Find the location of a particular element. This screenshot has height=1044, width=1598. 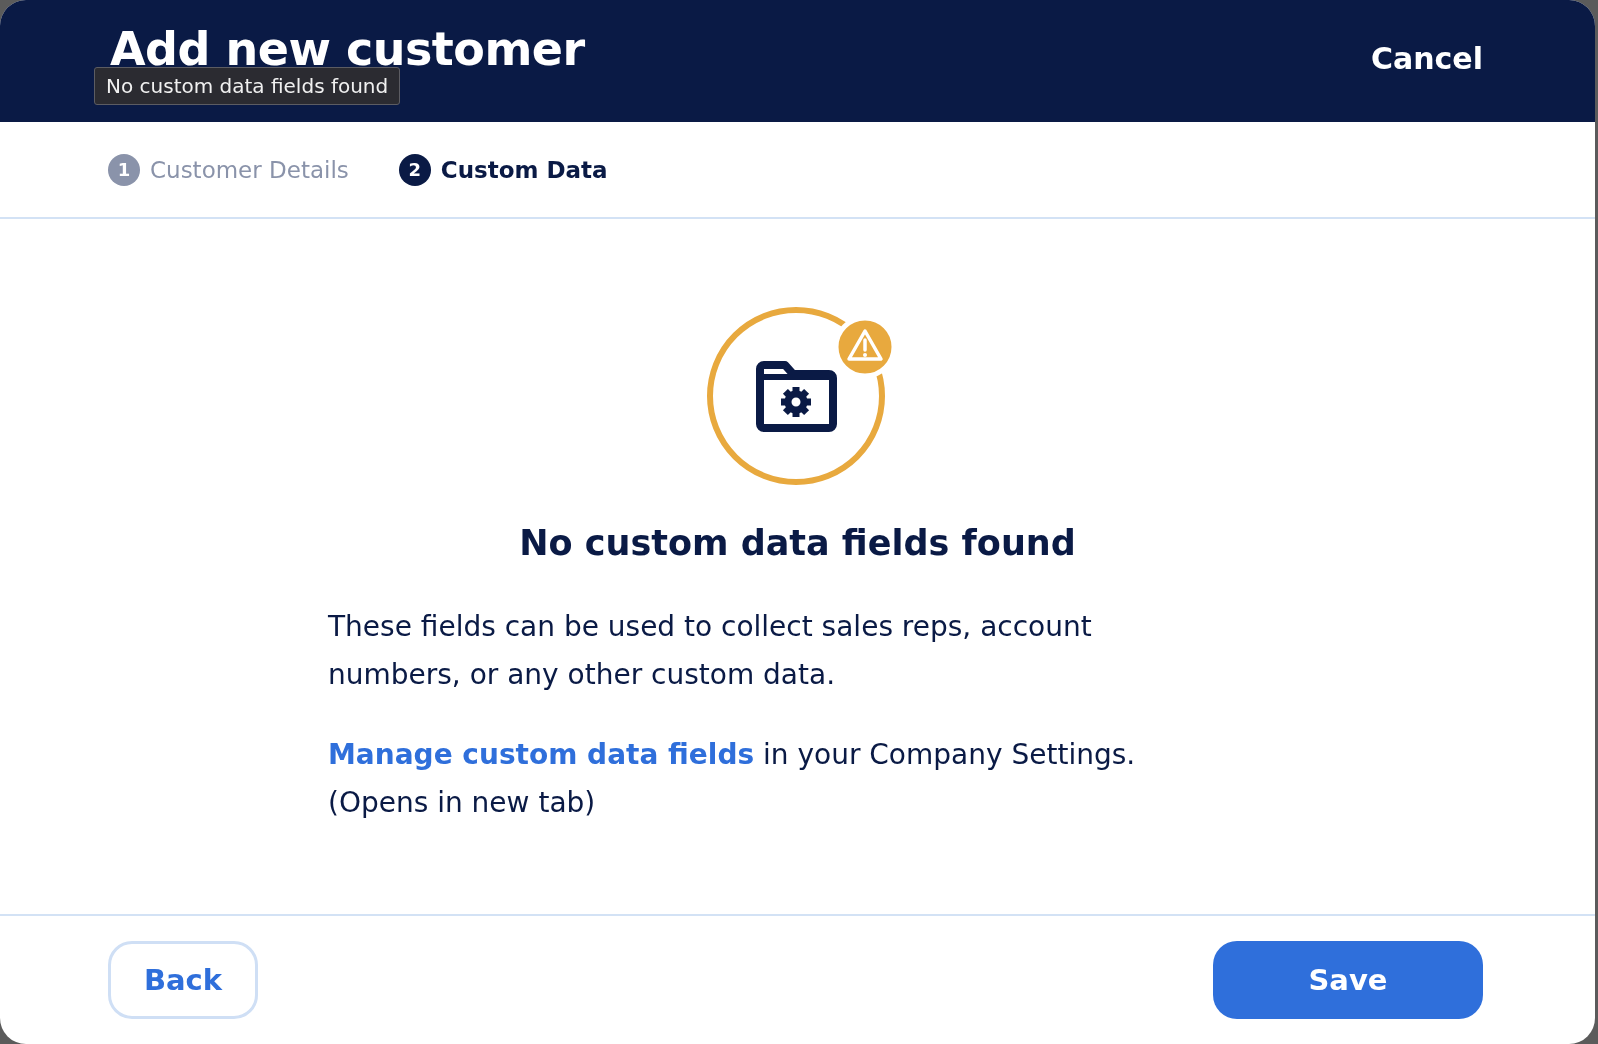

cancel-button: Cancel is located at coordinates (1426, 58).